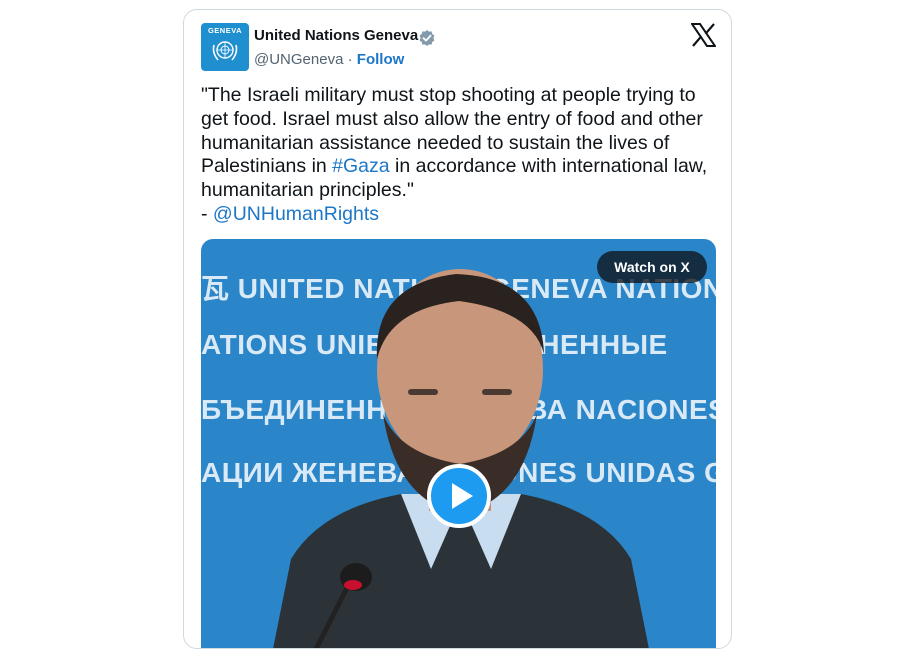 This screenshot has height=649, width=899. Describe the element at coordinates (298, 59) in the screenshot. I see `account-handle: @UNGeneva` at that location.